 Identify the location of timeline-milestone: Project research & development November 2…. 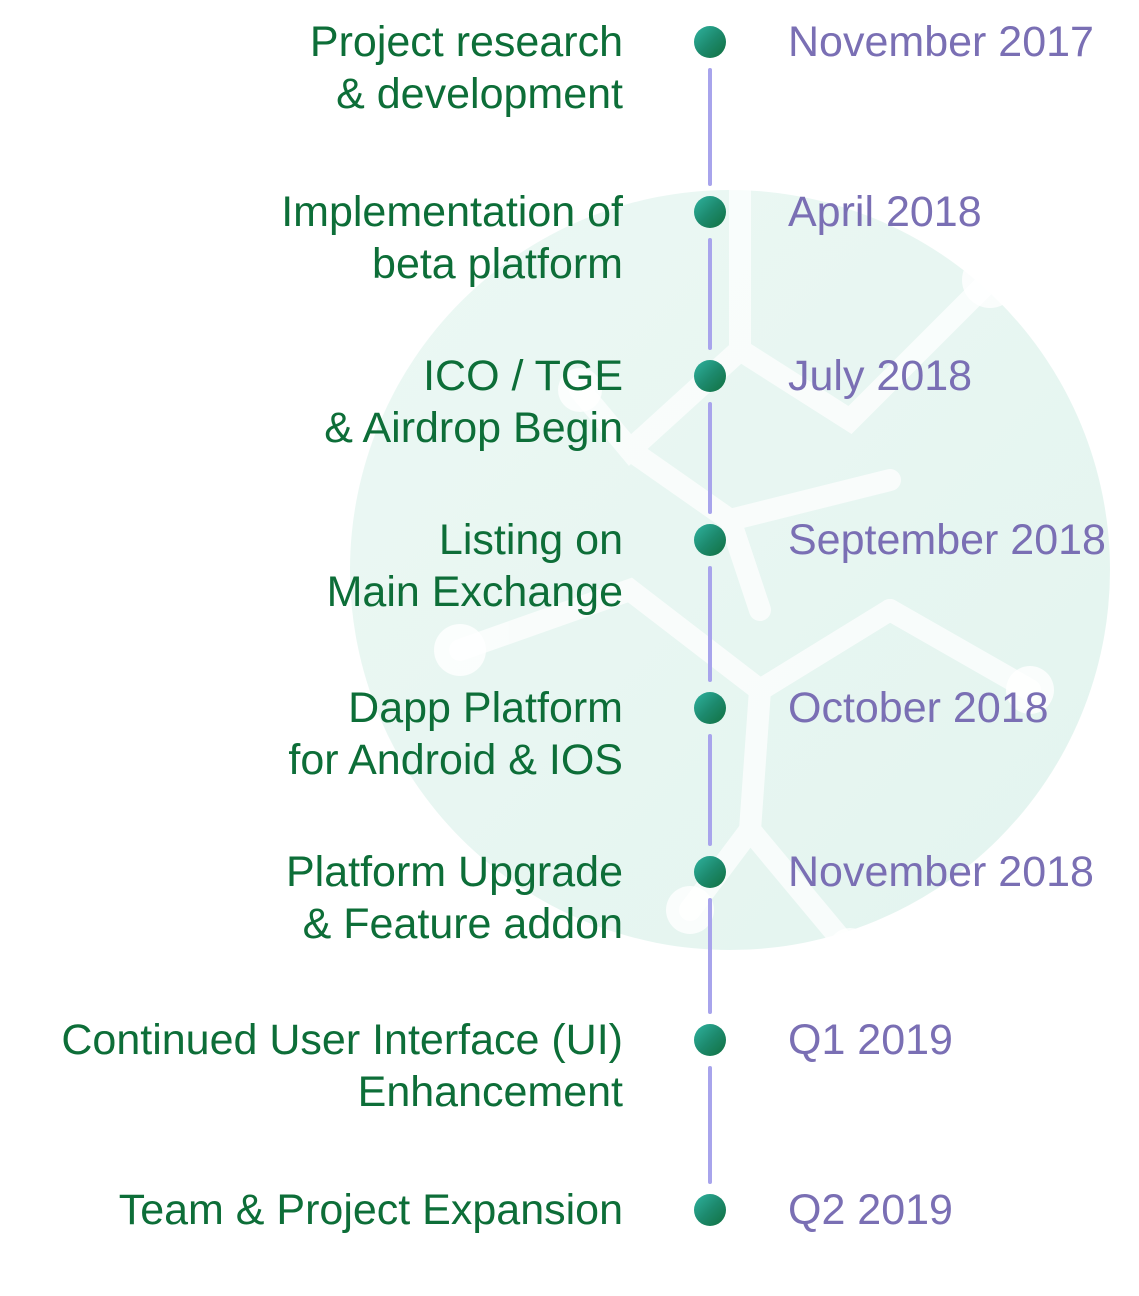
(569, 68).